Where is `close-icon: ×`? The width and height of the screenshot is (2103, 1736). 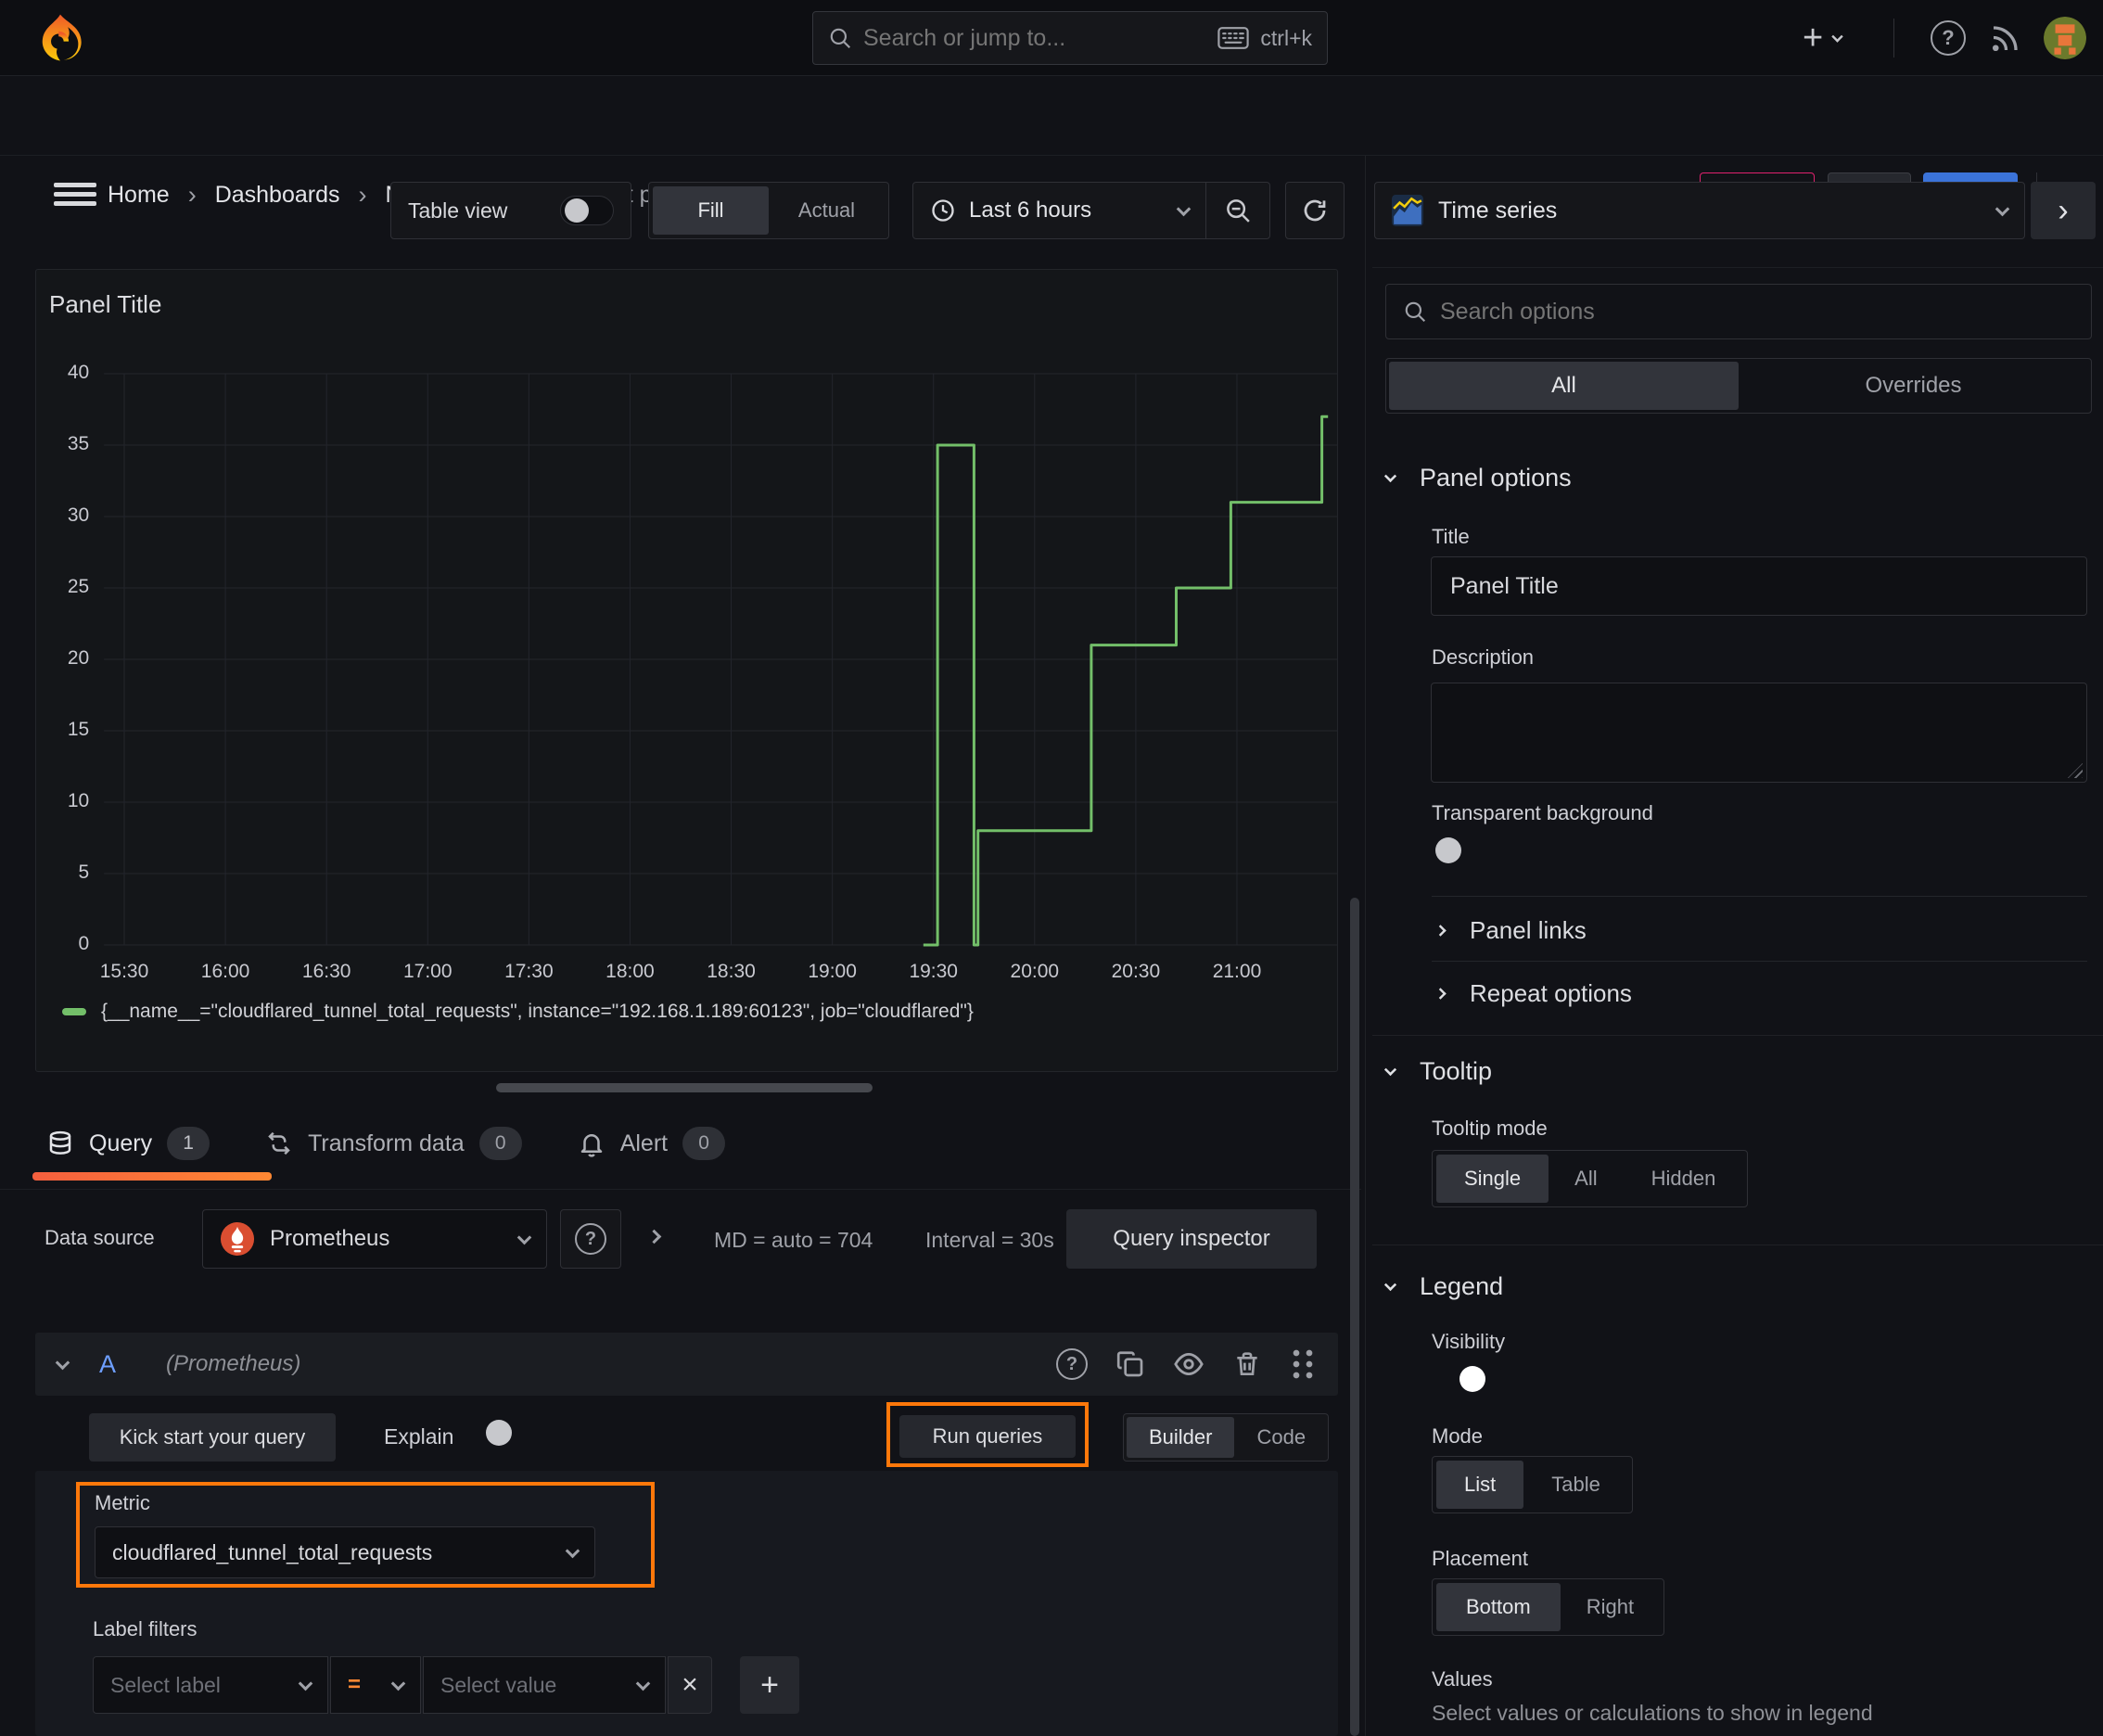 close-icon: × is located at coordinates (690, 1684).